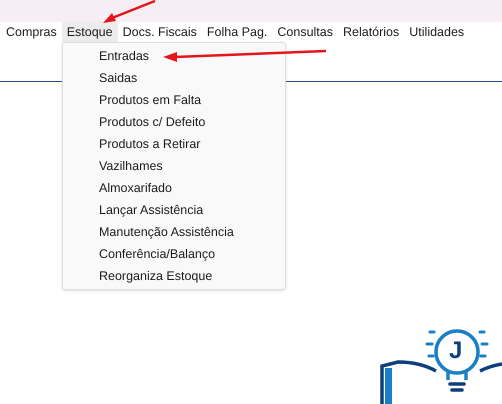 Image resolution: width=502 pixels, height=404 pixels. Describe the element at coordinates (371, 32) in the screenshot. I see `menu-item: Relatórios` at that location.